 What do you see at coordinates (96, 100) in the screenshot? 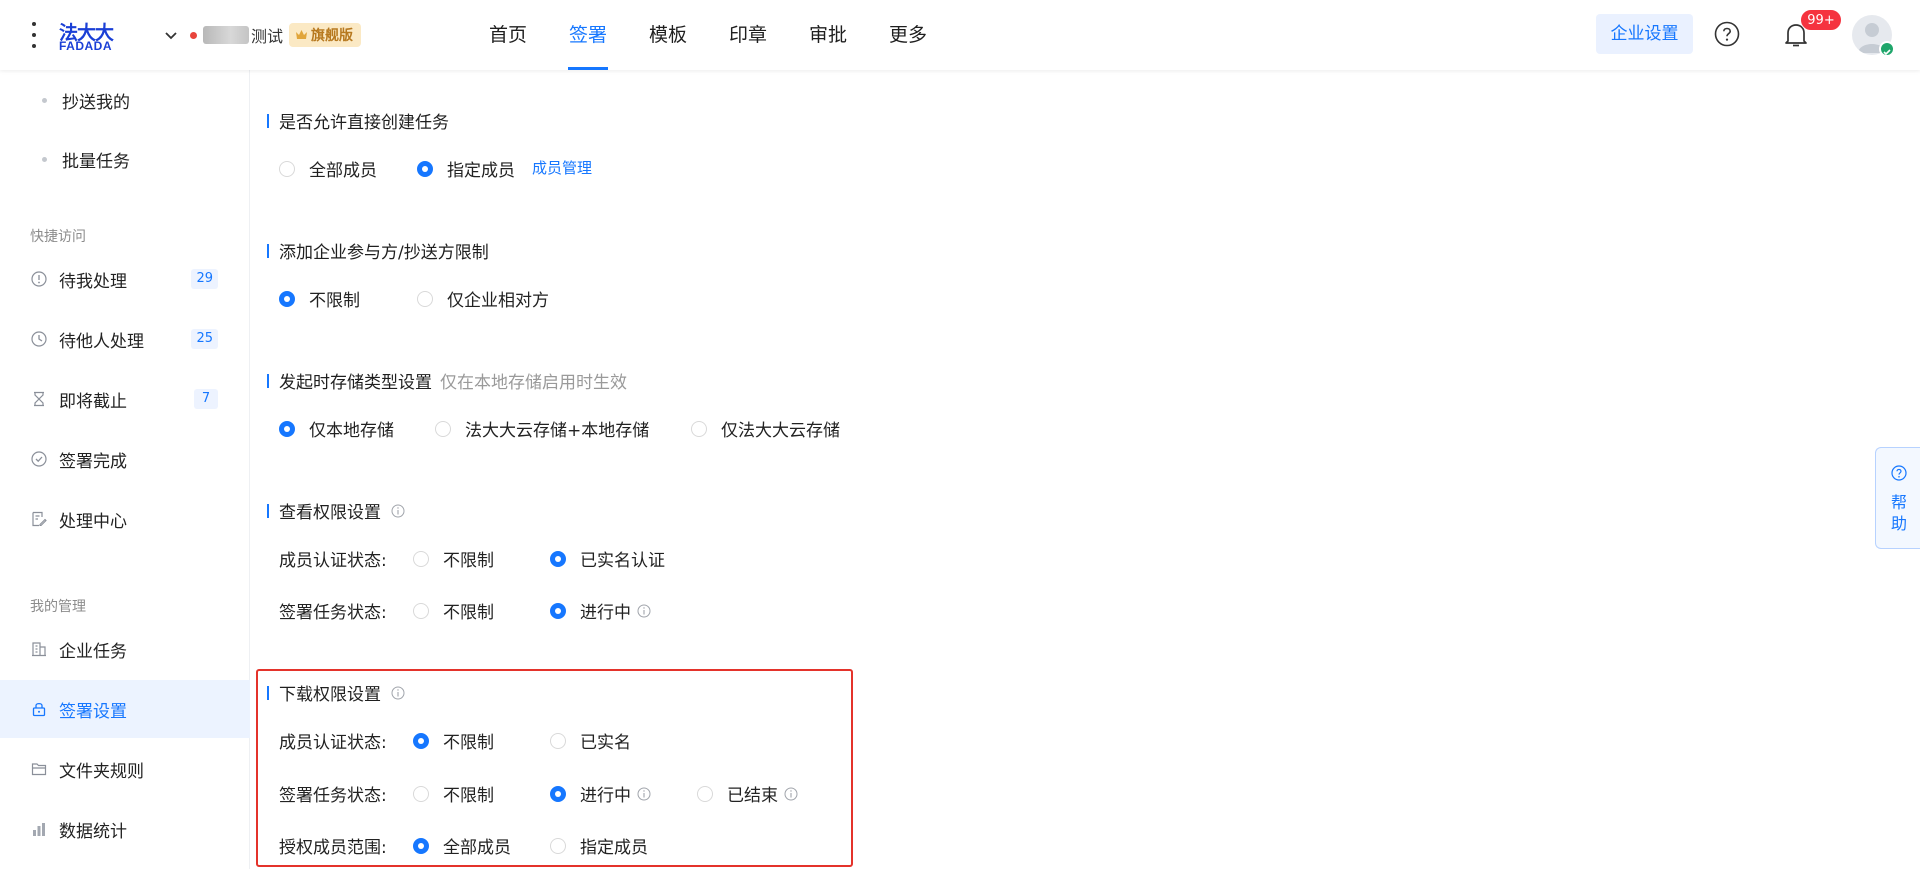
I see `sidebar-item-cc-me: 抄送我的` at bounding box center [96, 100].